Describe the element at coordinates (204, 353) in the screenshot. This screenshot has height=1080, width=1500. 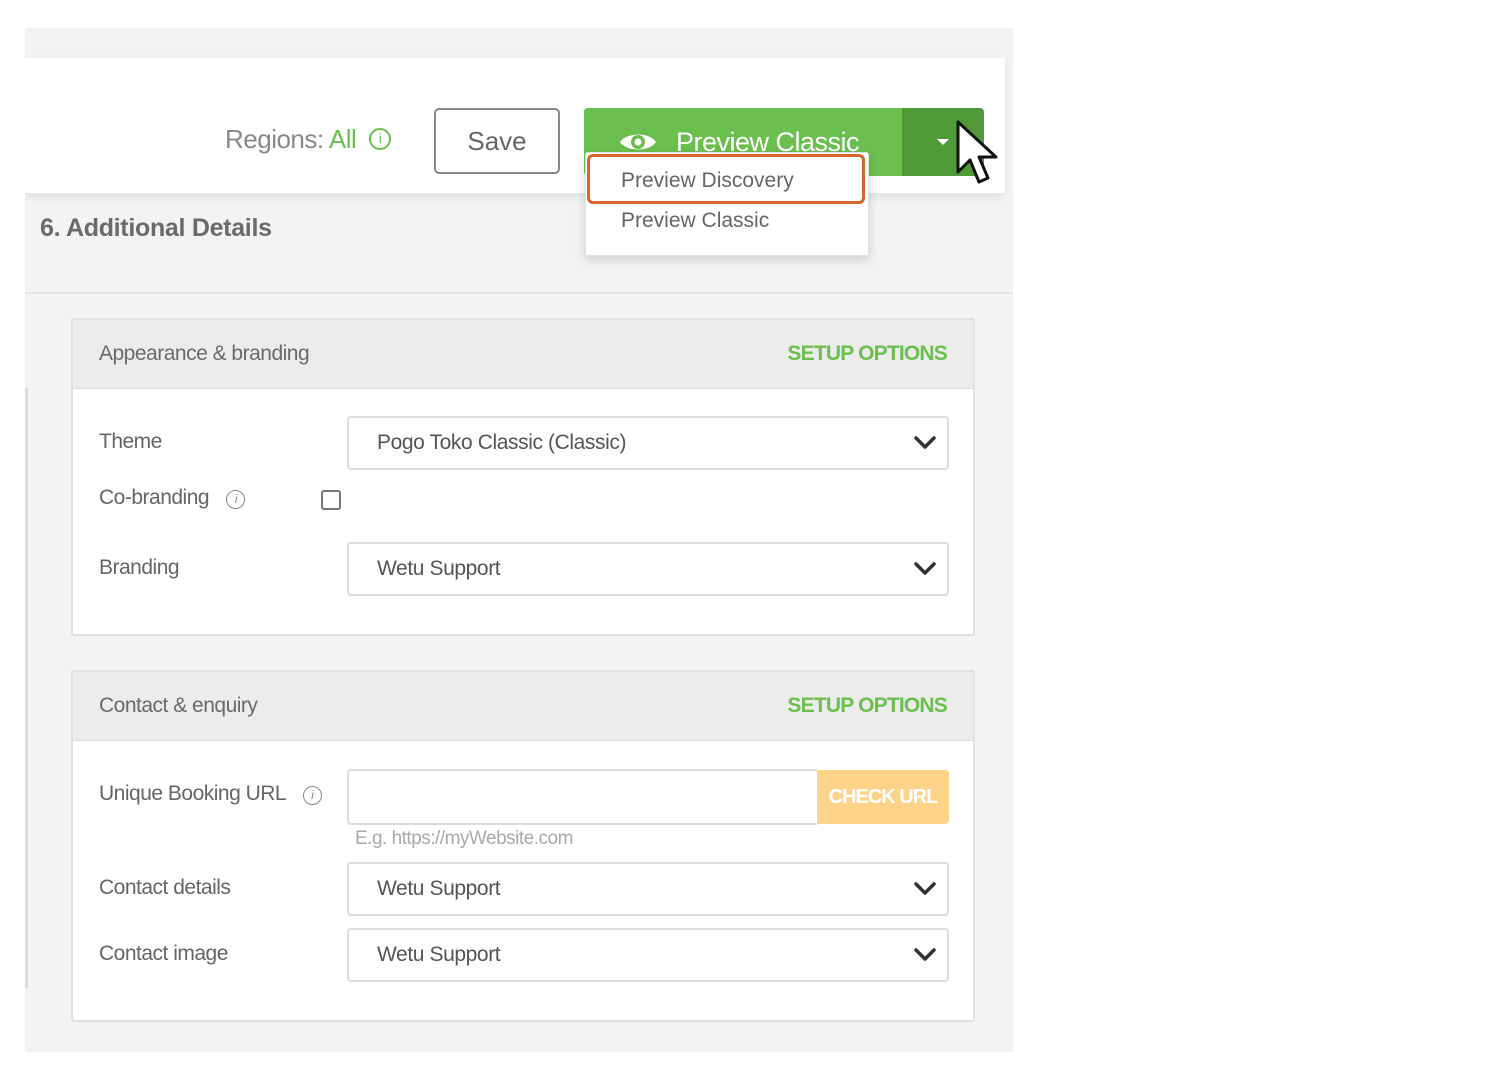
I see `card-title: Appearance & branding` at that location.